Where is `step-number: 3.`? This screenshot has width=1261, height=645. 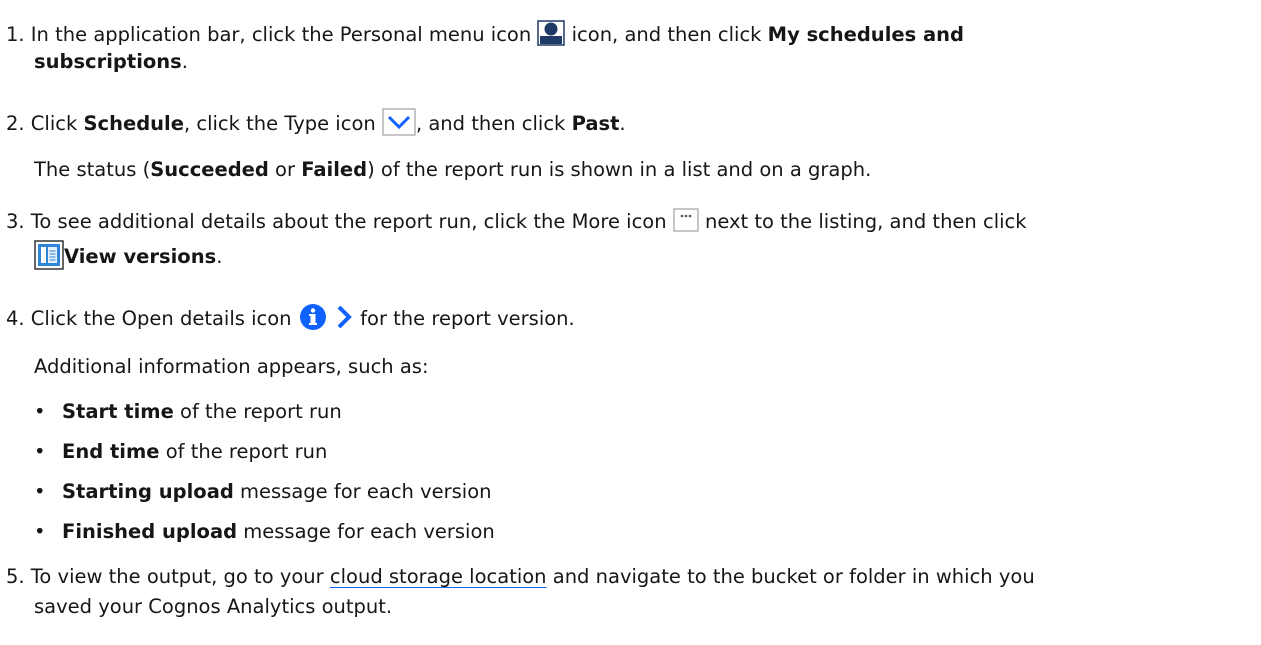 step-number: 3. is located at coordinates (15, 221).